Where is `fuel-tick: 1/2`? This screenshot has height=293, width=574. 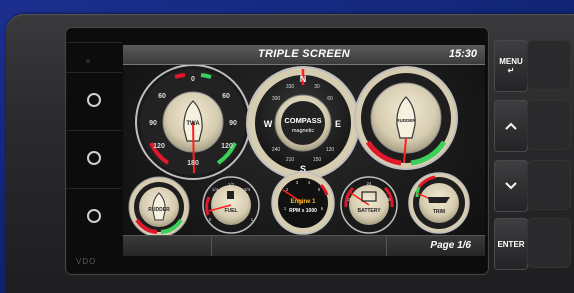
fuel-tick: 1/2 is located at coordinates (231, 184).